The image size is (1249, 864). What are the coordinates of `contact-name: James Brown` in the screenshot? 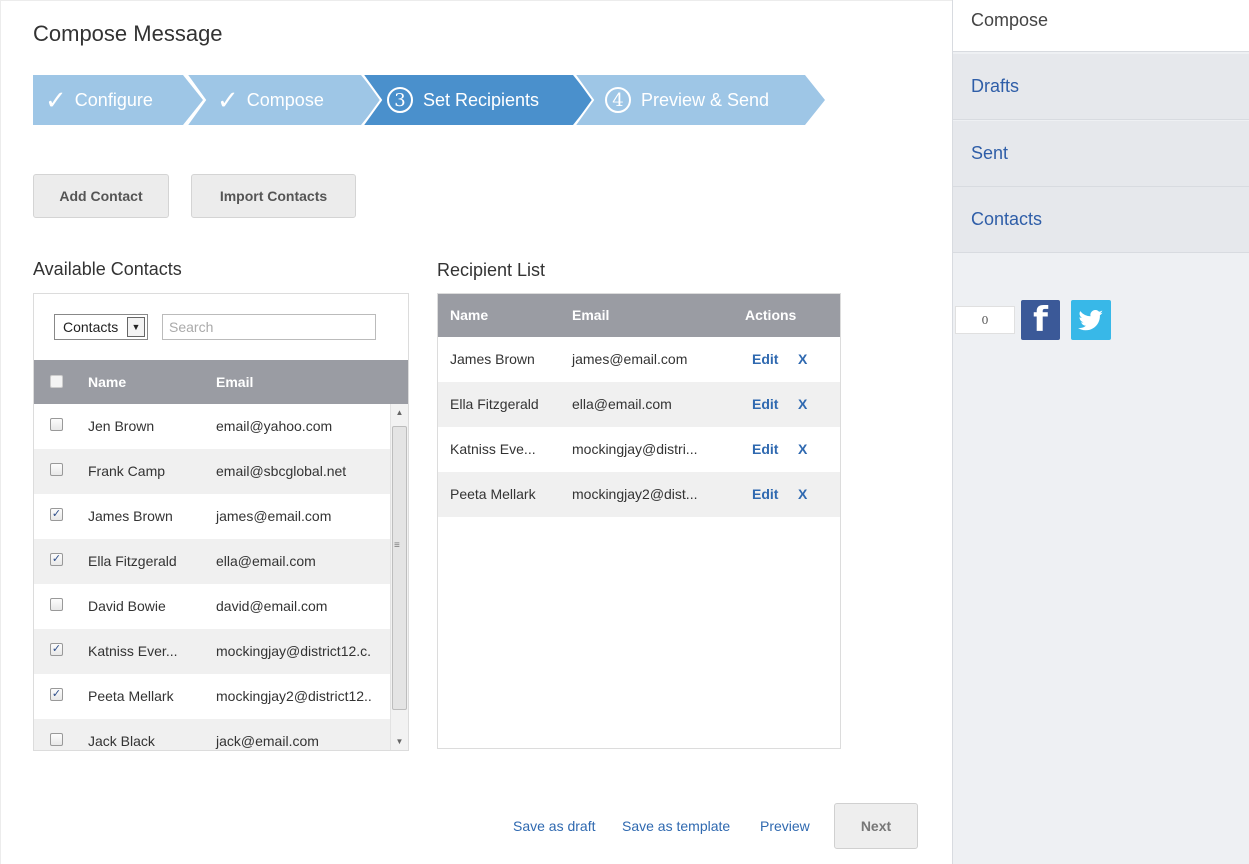 It's located at (130, 516).